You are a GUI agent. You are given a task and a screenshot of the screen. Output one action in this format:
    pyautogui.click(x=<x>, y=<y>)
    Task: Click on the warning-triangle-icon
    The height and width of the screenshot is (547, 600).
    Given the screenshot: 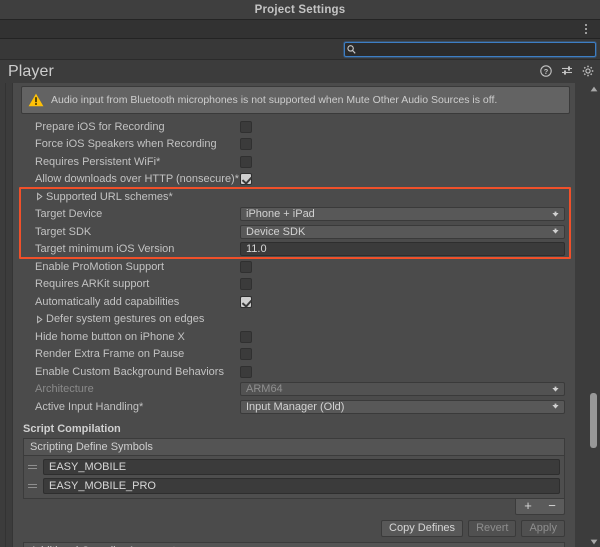 What is the action you would take?
    pyautogui.click(x=36, y=100)
    